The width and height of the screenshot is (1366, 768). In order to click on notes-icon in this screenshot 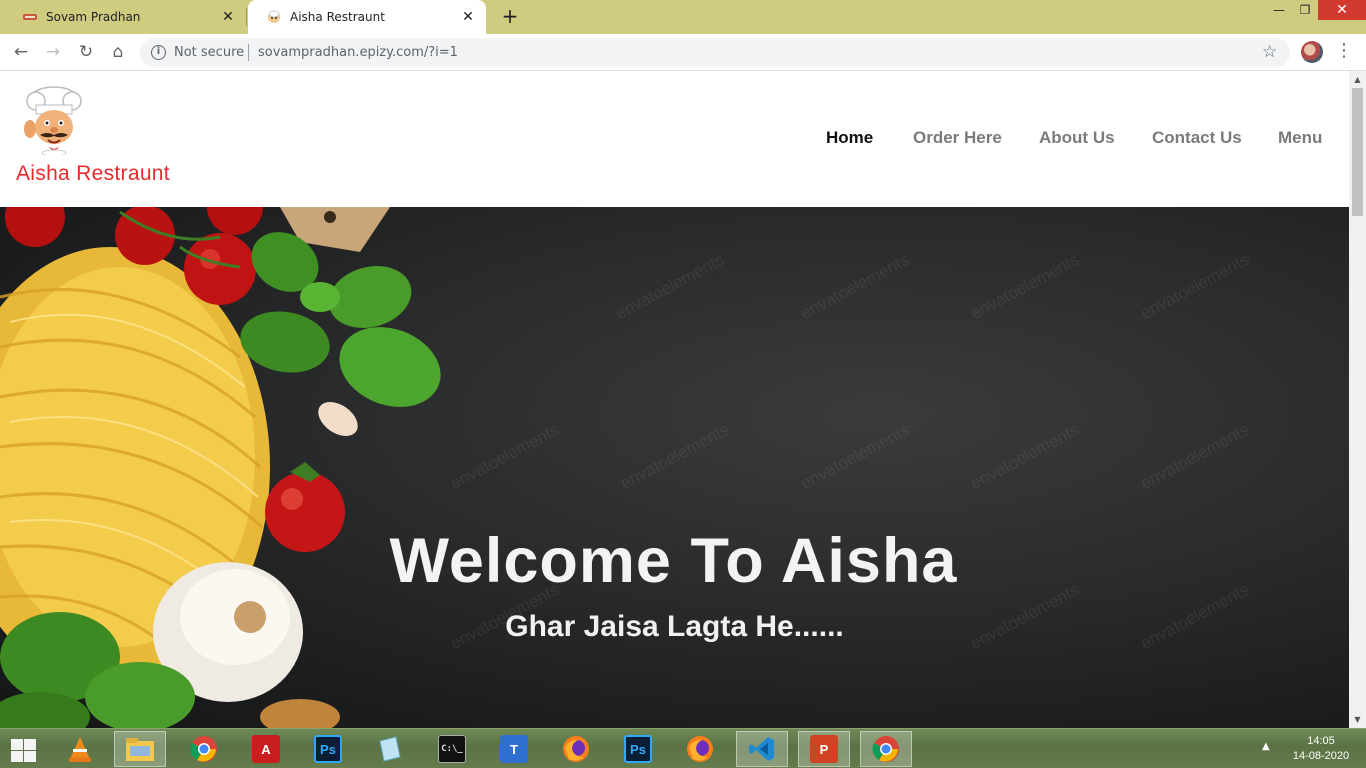, I will do `click(390, 749)`.